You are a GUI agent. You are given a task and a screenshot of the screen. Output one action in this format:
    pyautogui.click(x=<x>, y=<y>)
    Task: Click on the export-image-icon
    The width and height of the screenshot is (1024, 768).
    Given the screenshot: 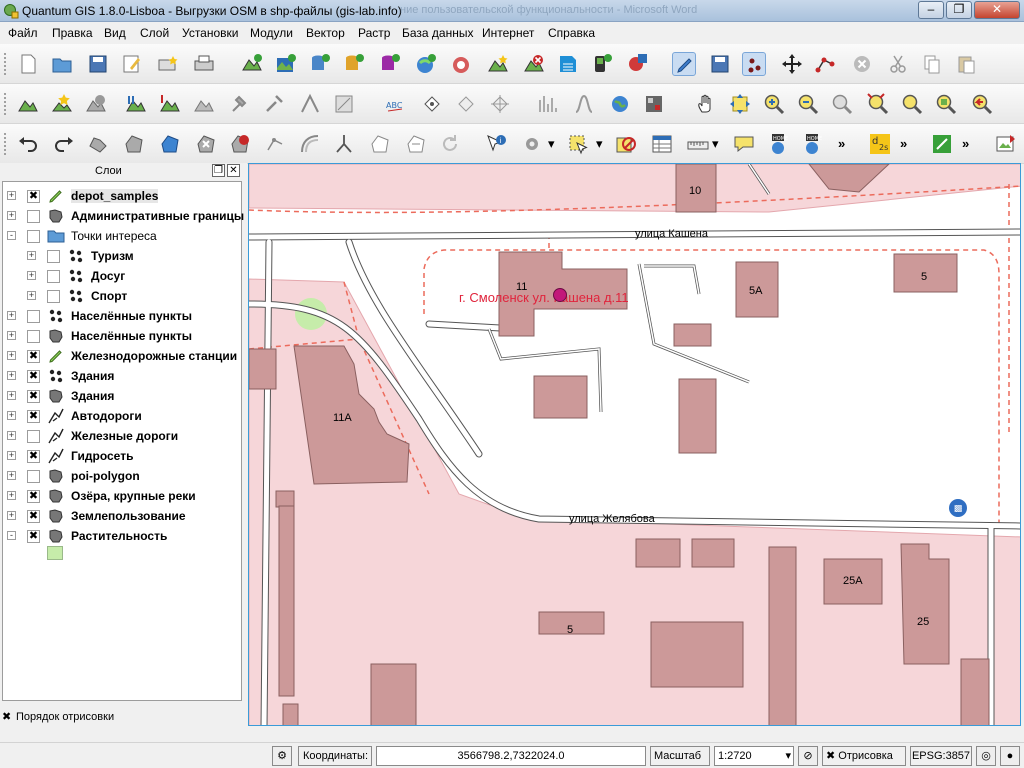 What is the action you would take?
    pyautogui.click(x=1006, y=144)
    